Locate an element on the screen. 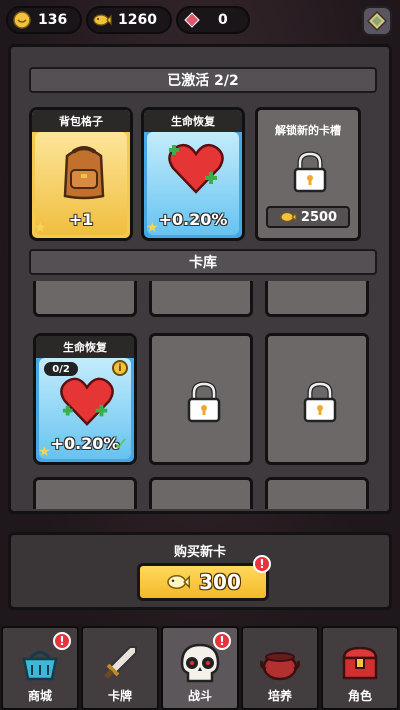  library-section-header: 卡库 is located at coordinates (203, 262).